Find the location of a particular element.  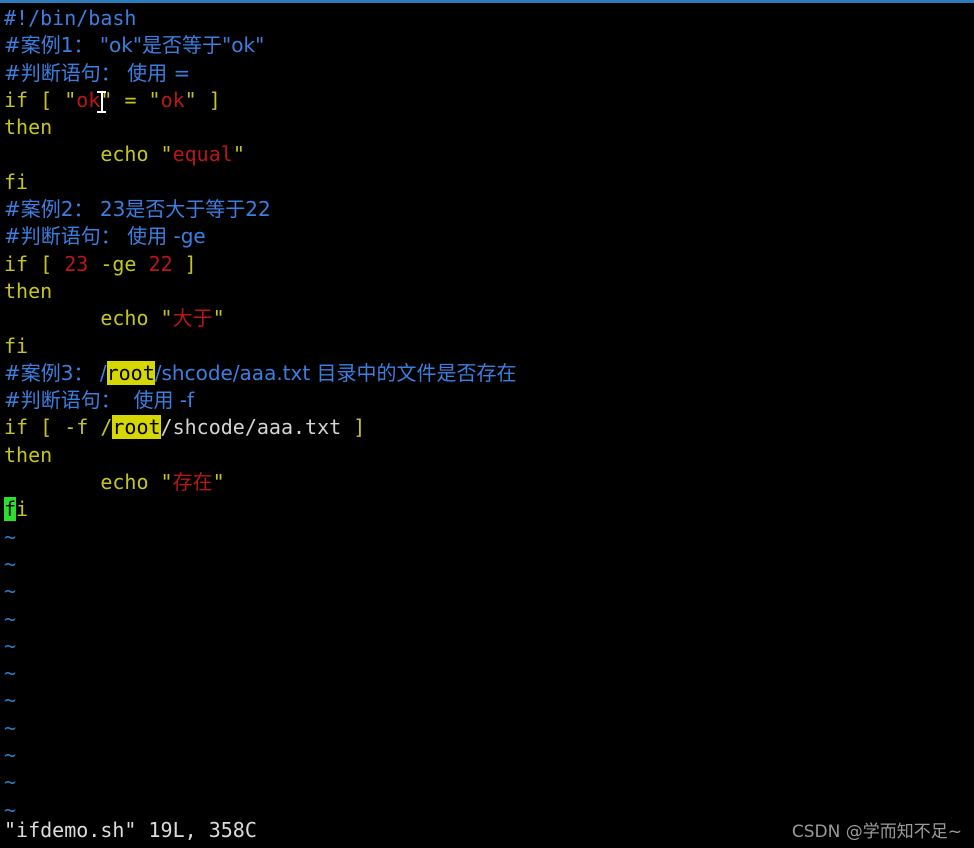

code-token: -ge is located at coordinates (118, 263).